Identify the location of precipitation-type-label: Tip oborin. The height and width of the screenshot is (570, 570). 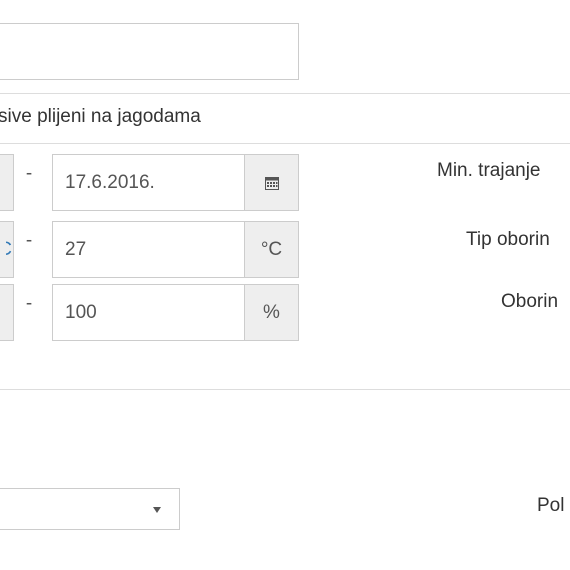
(508, 239).